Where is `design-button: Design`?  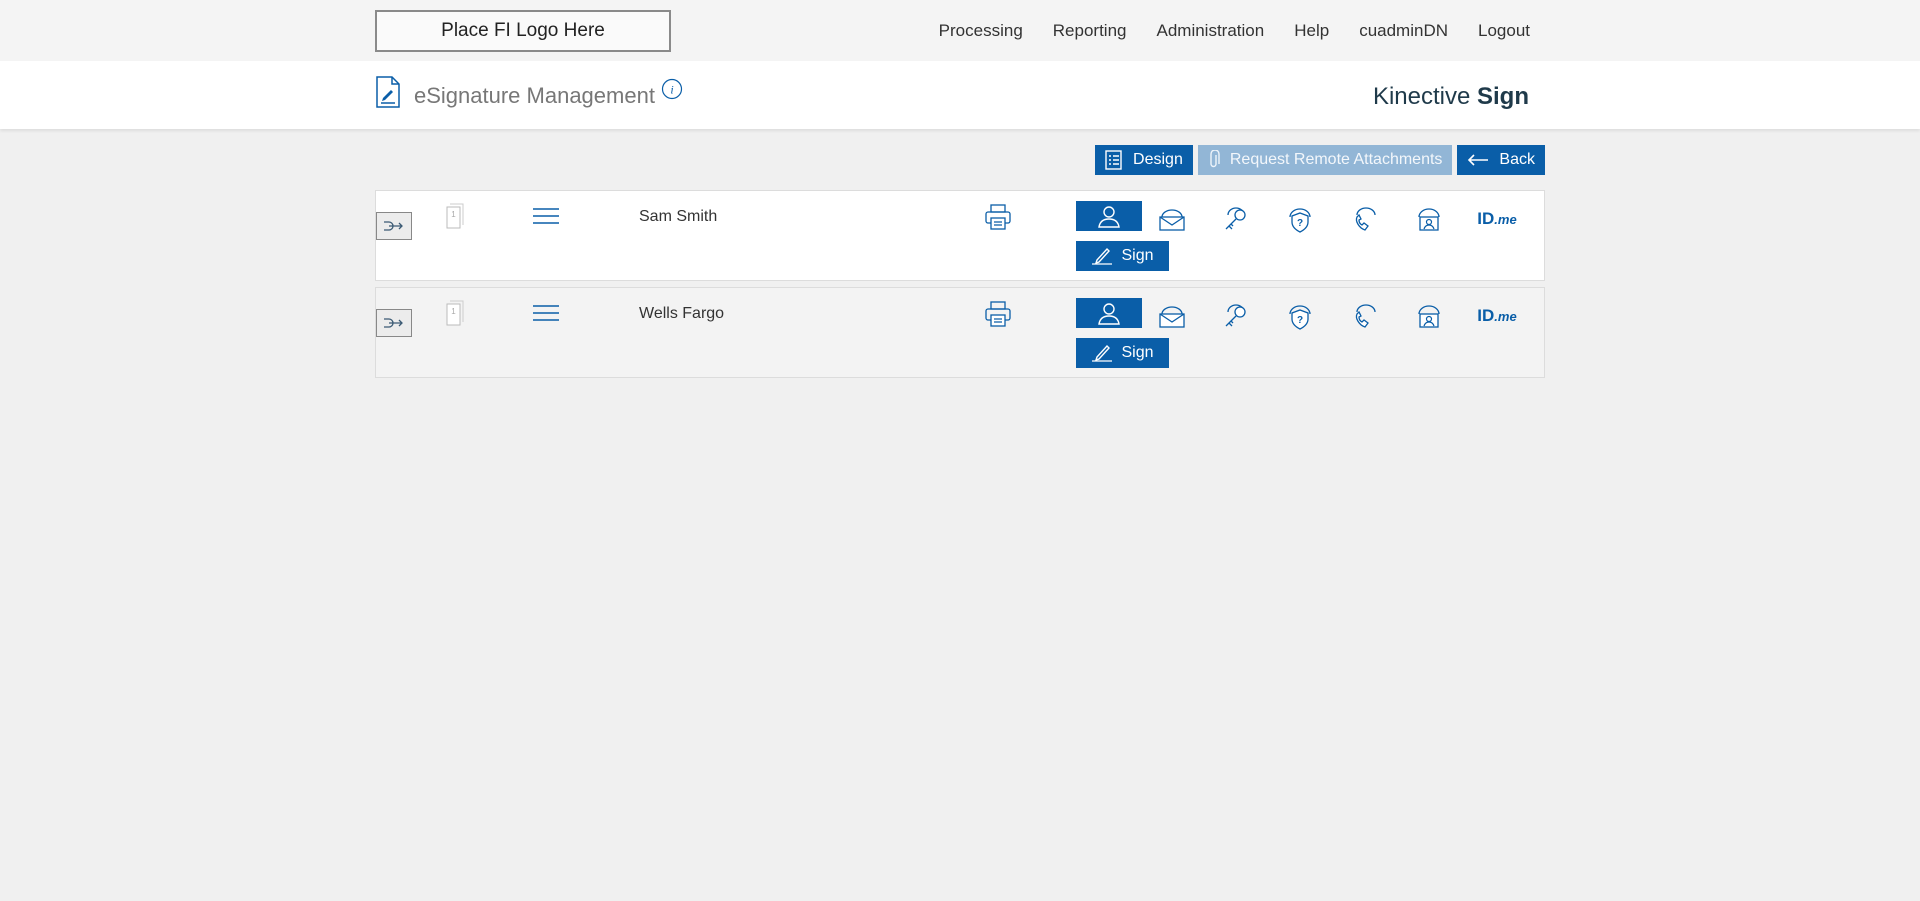
design-button: Design is located at coordinates (1144, 160).